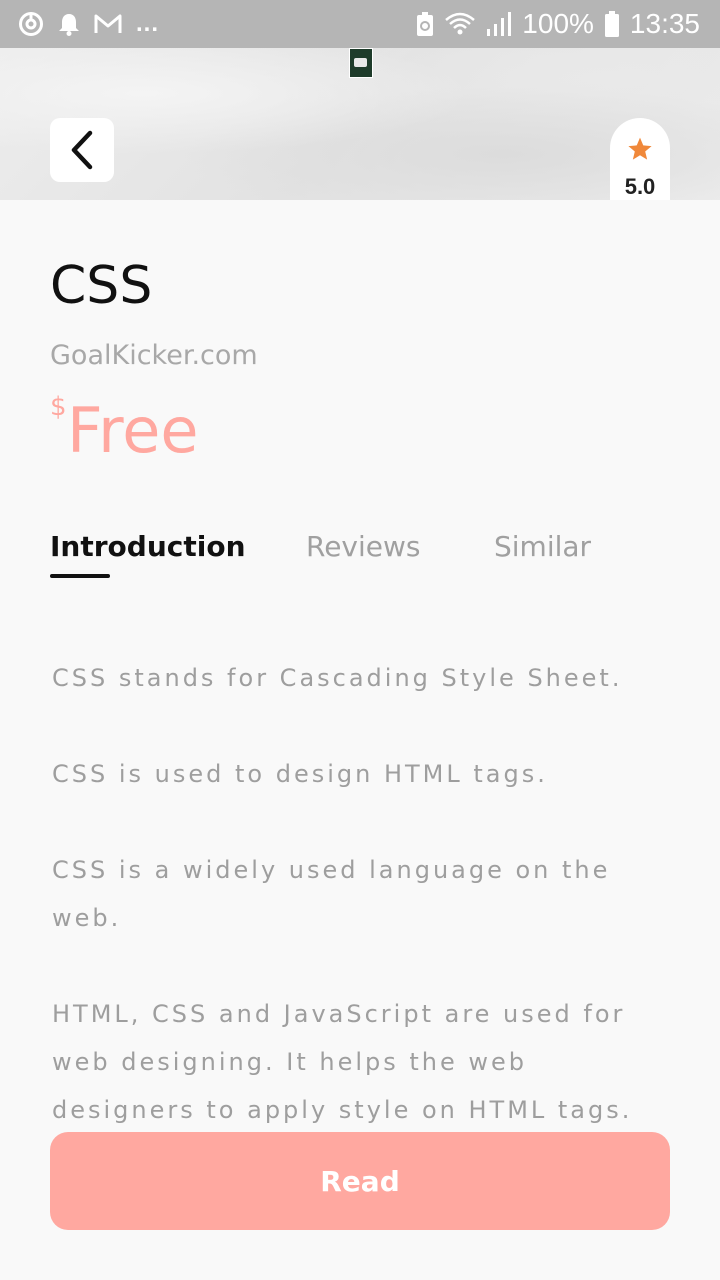 The width and height of the screenshot is (720, 1280). Describe the element at coordinates (360, 24) in the screenshot. I see `status-bar: ... 100% 13:35` at that location.